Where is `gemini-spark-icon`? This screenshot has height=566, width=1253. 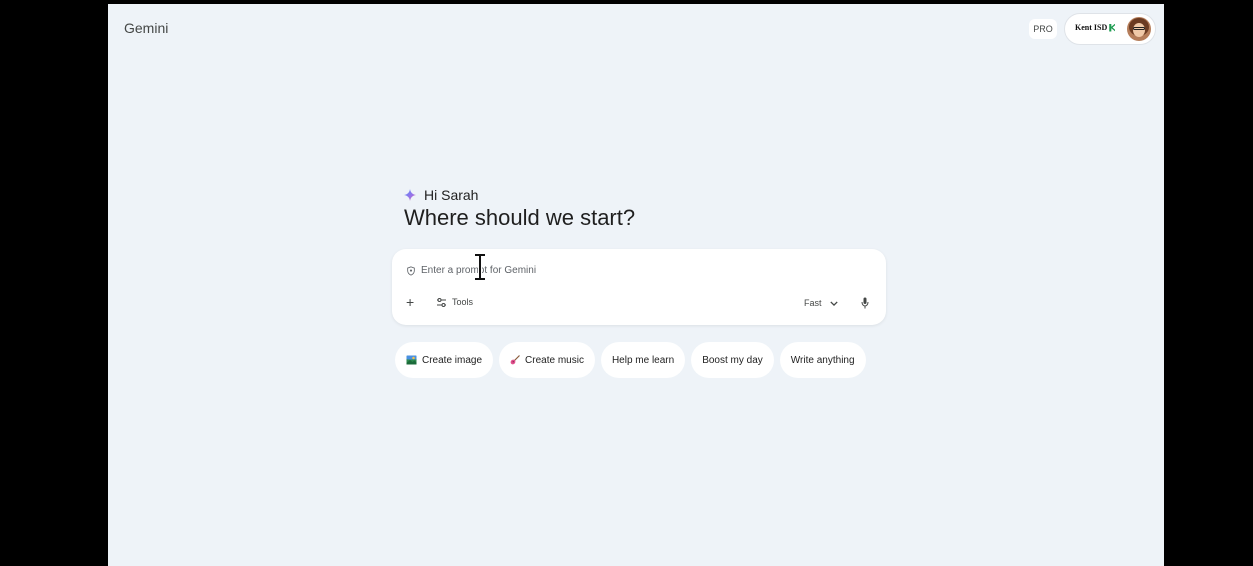 gemini-spark-icon is located at coordinates (410, 195).